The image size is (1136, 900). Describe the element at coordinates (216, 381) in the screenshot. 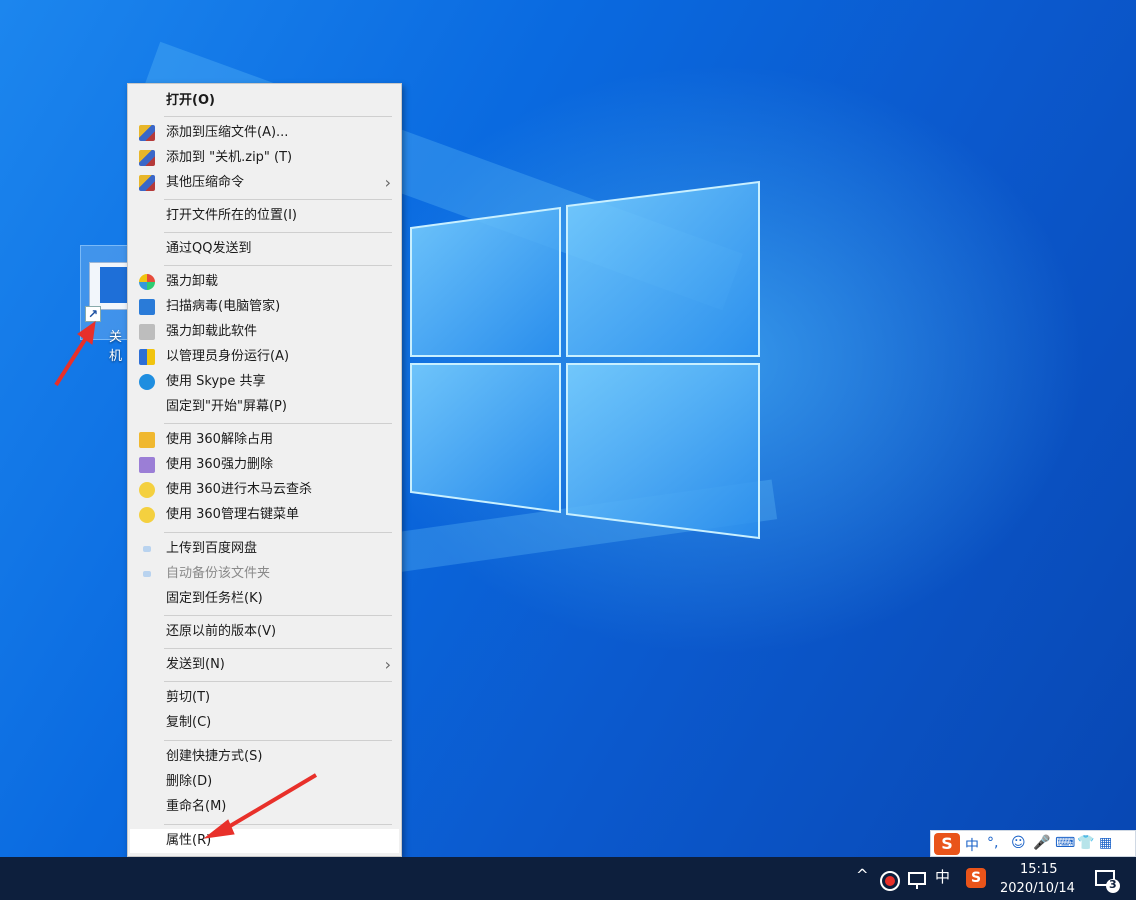

I see `menu-item-label: 使用 Skype 共享` at that location.